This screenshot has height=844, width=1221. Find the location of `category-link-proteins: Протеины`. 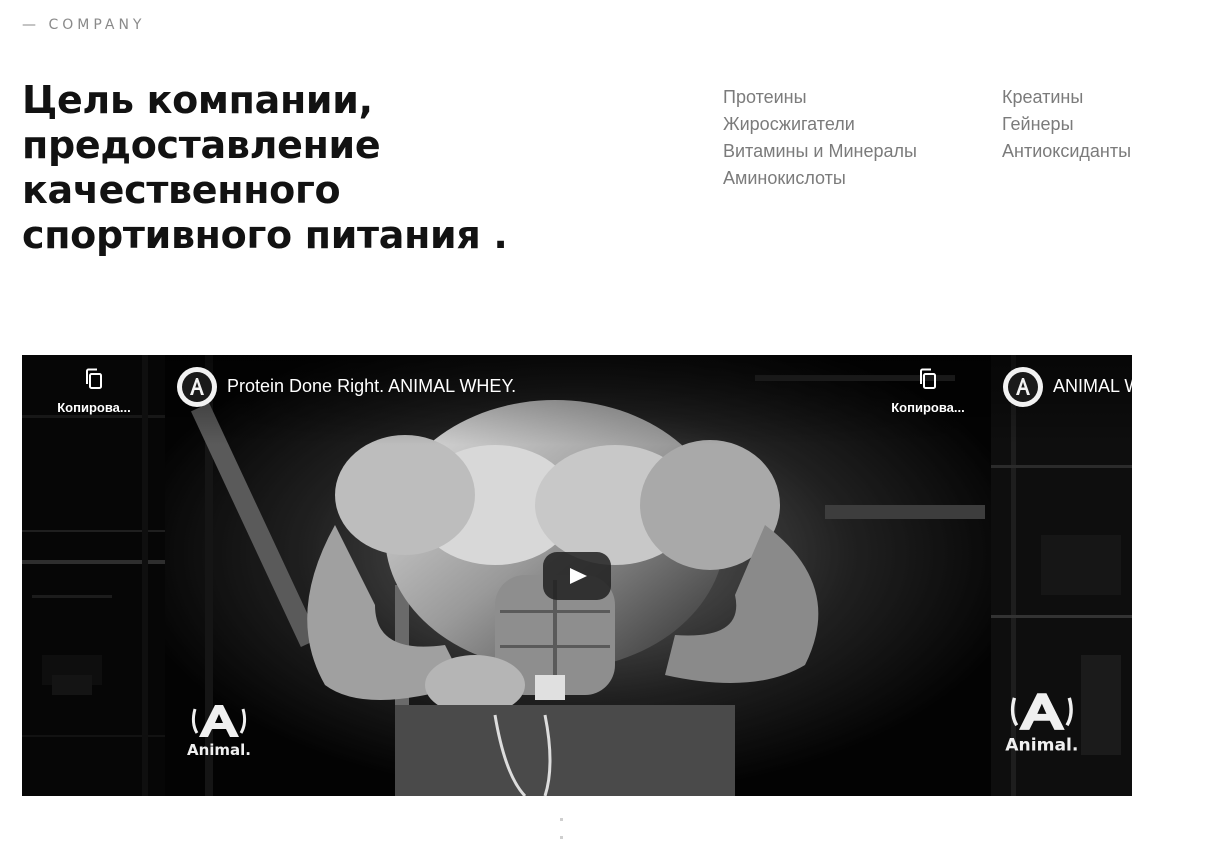

category-link-proteins: Протеины is located at coordinates (820, 97).